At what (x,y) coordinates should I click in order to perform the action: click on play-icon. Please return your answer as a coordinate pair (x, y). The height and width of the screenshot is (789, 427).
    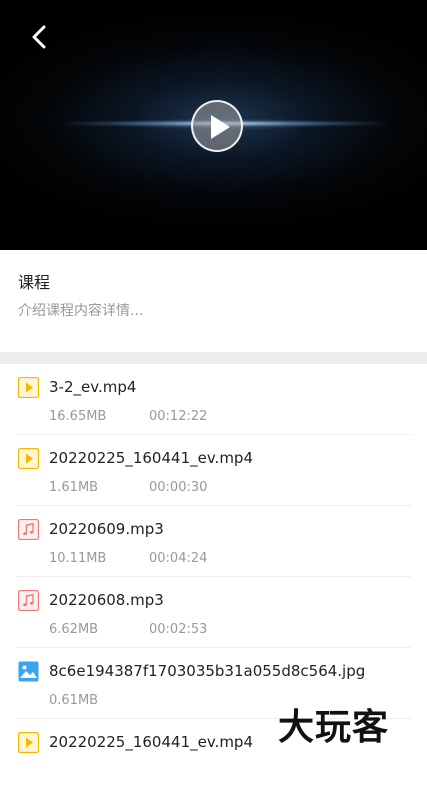
    Looking at the image, I should click on (220, 127).